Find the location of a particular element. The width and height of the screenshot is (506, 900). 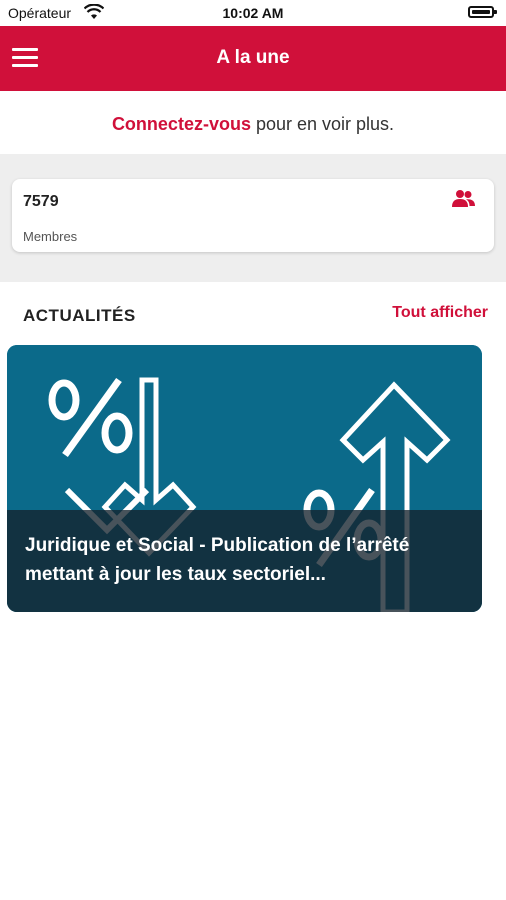

status-time: 10:02 AM is located at coordinates (253, 13).